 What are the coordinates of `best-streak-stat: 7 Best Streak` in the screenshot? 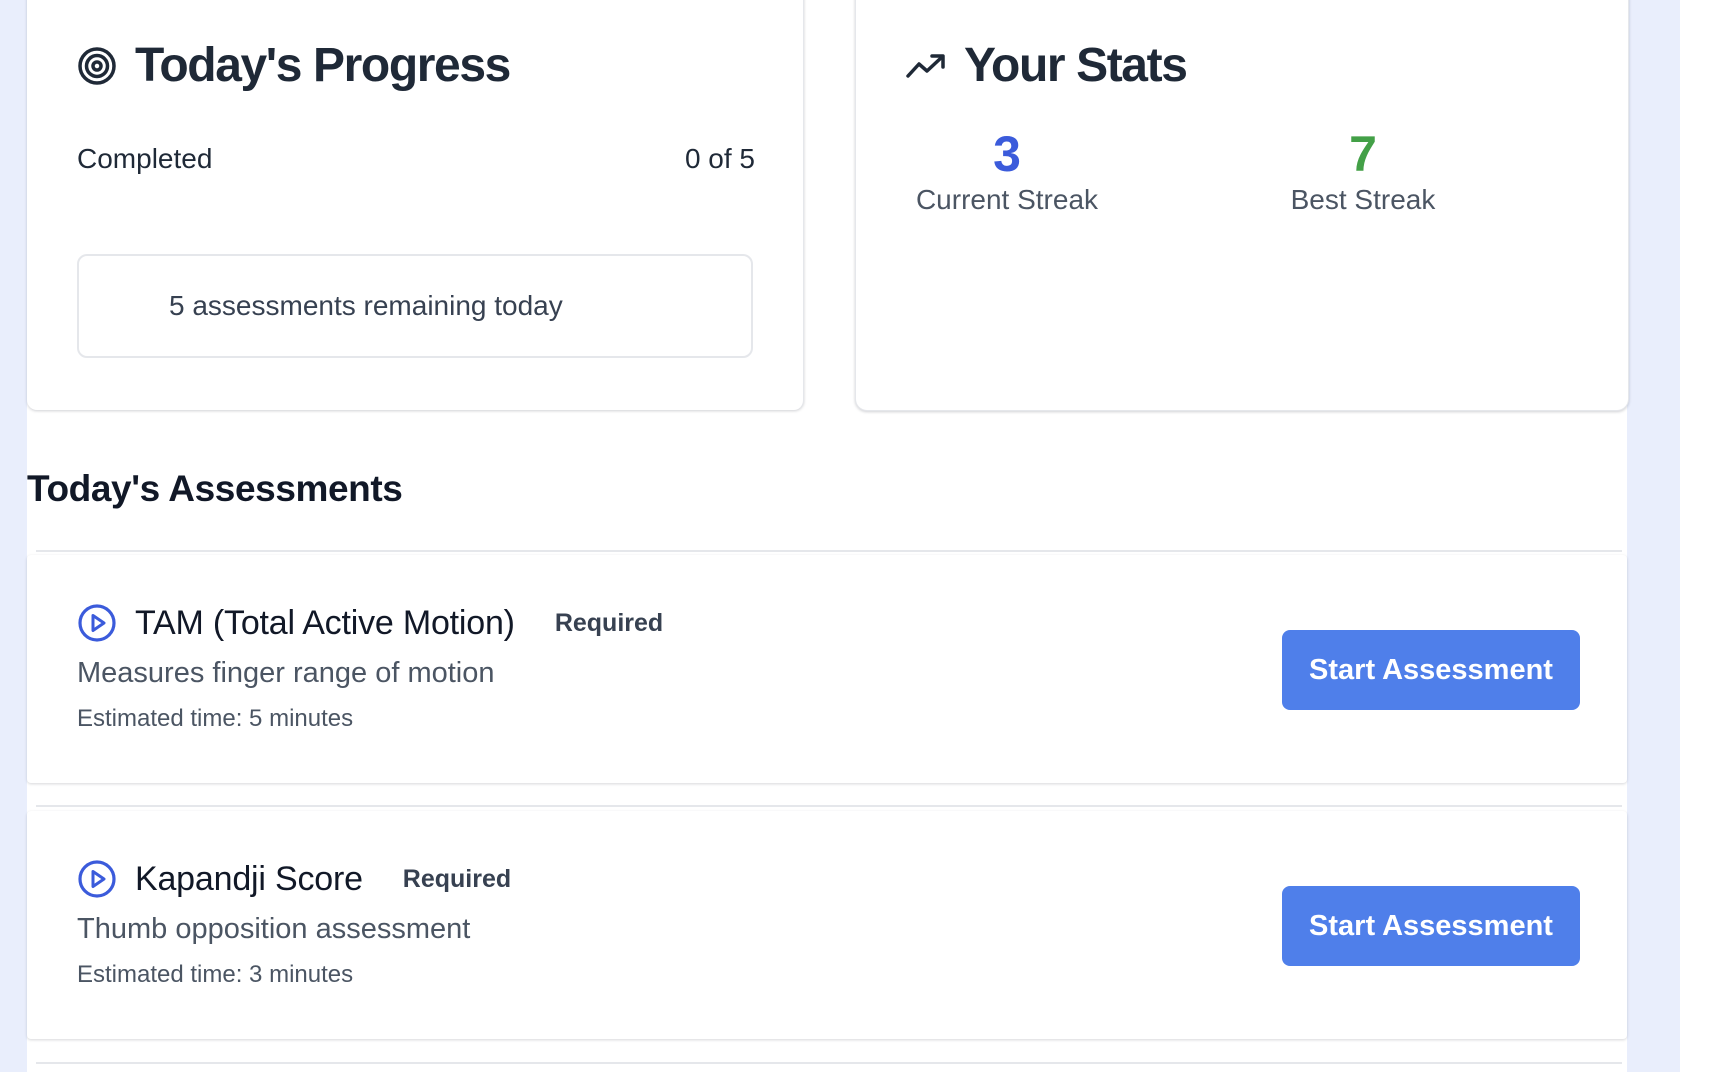 It's located at (1363, 171).